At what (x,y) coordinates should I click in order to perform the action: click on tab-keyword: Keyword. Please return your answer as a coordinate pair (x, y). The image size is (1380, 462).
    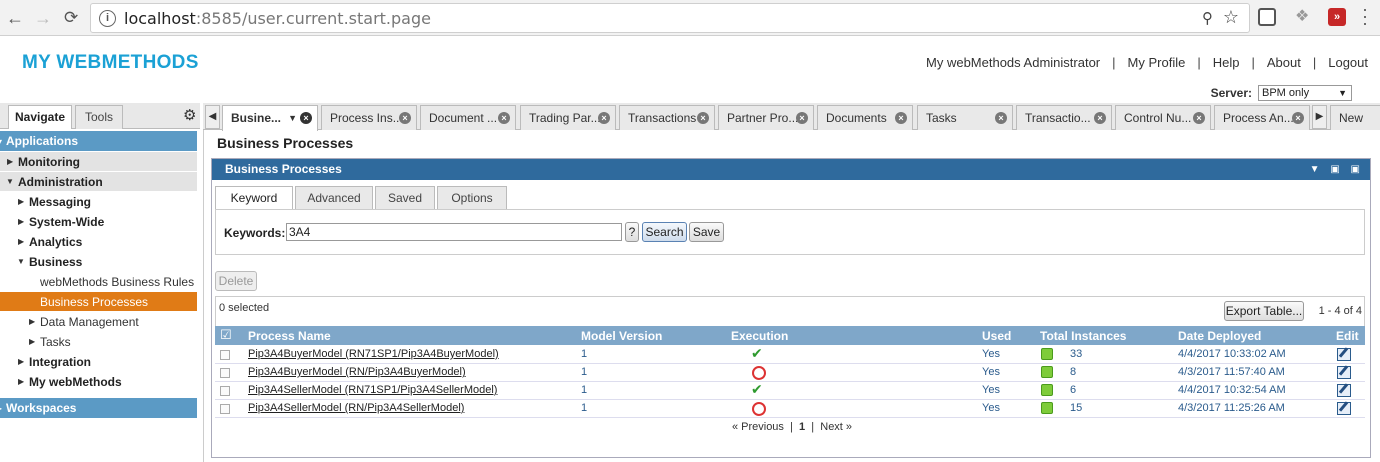
    Looking at the image, I should click on (254, 198).